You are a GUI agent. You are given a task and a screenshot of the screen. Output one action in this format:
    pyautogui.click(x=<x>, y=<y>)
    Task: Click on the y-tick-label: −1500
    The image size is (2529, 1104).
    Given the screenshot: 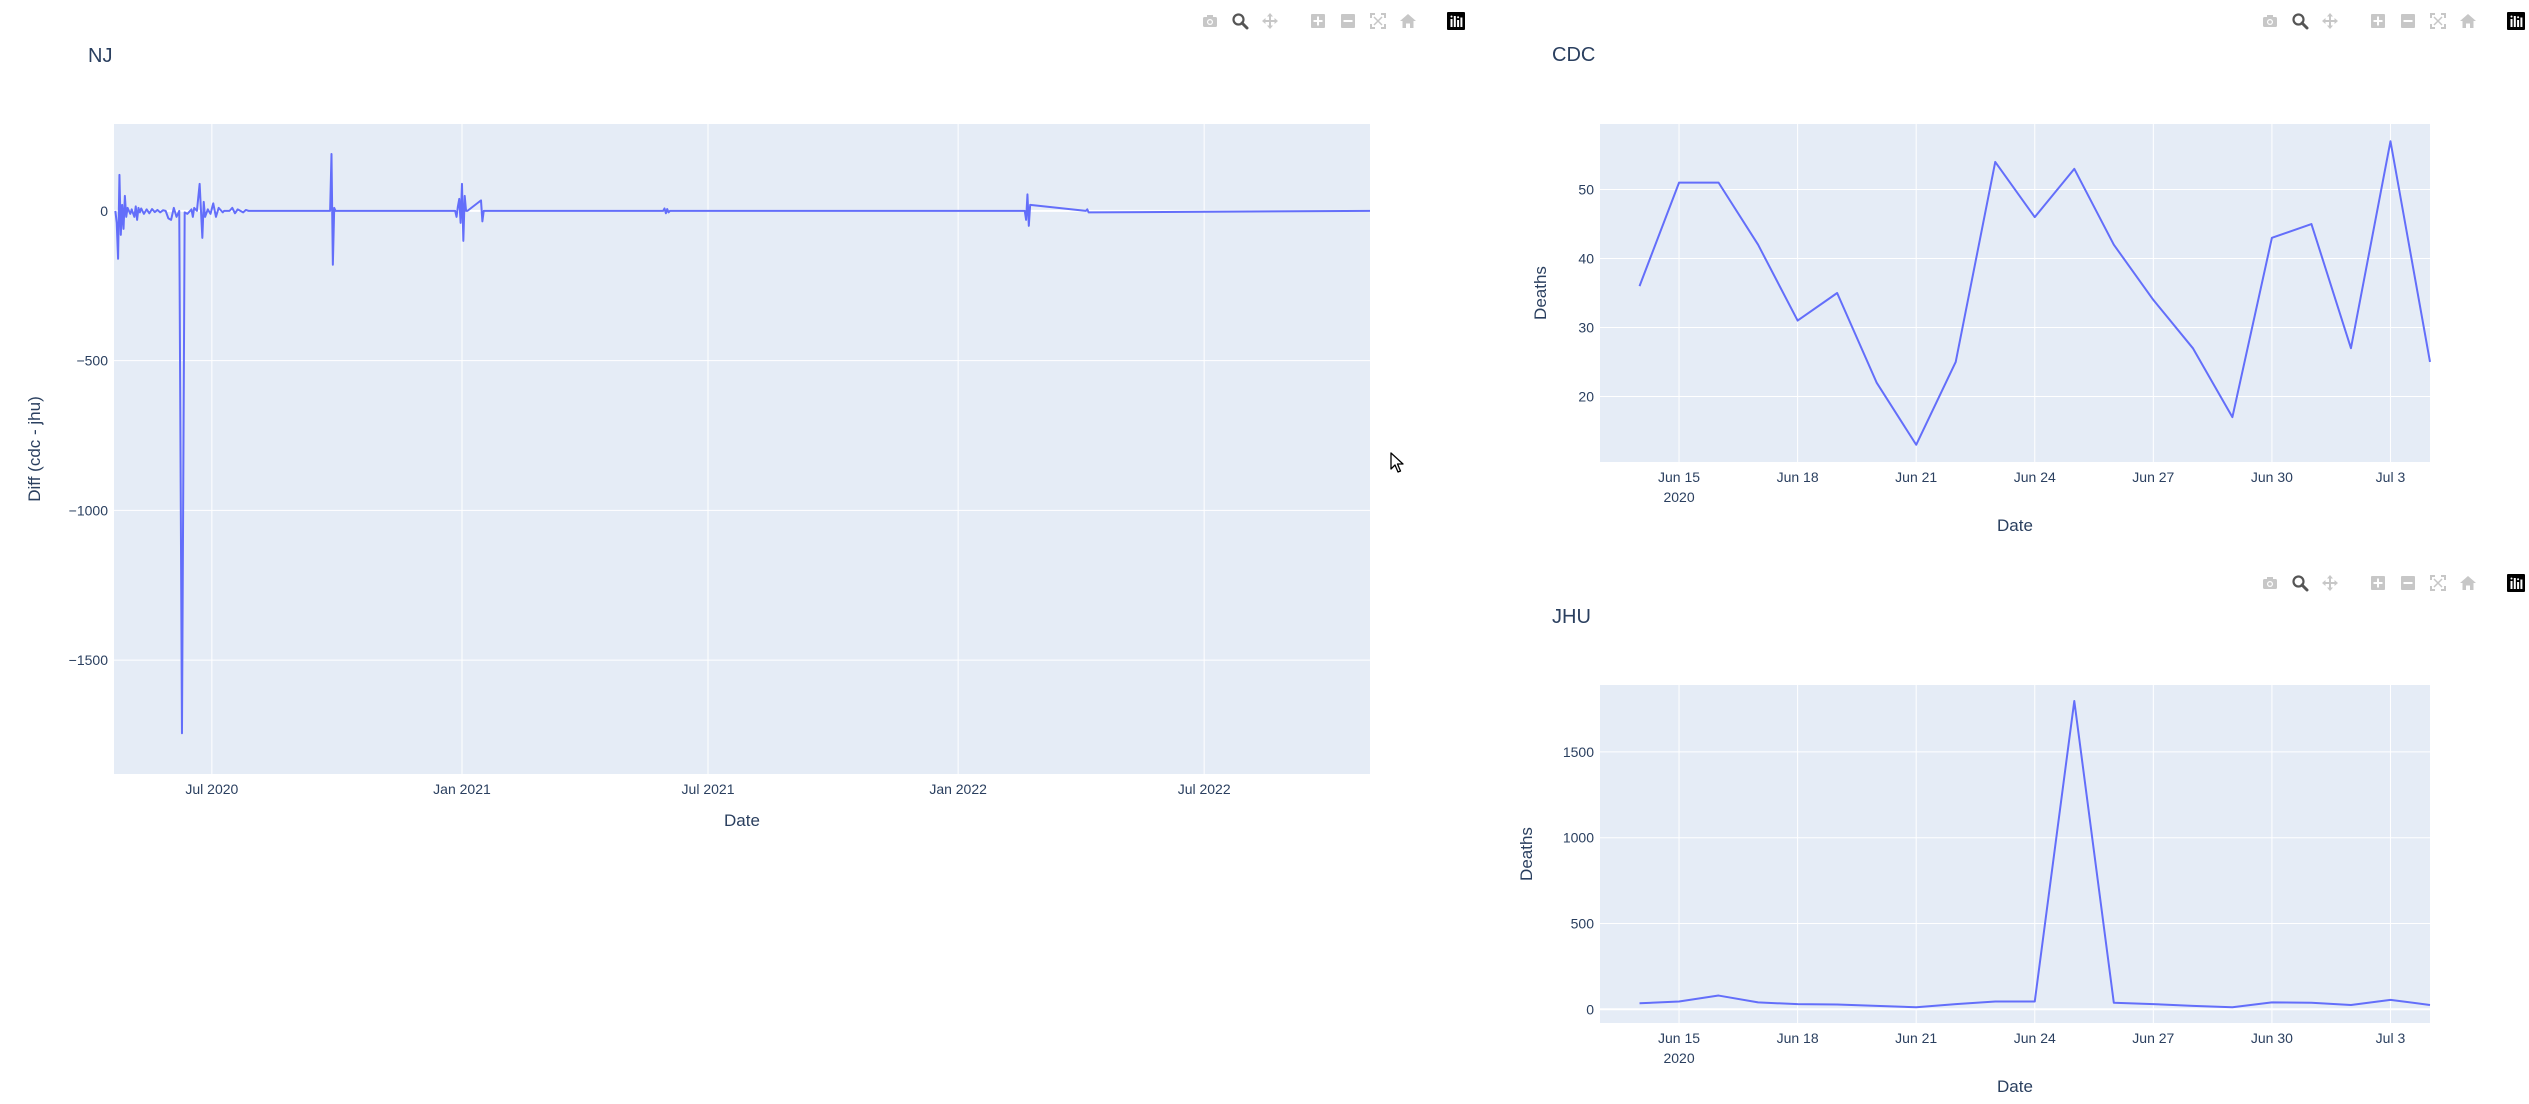 What is the action you would take?
    pyautogui.click(x=89, y=660)
    